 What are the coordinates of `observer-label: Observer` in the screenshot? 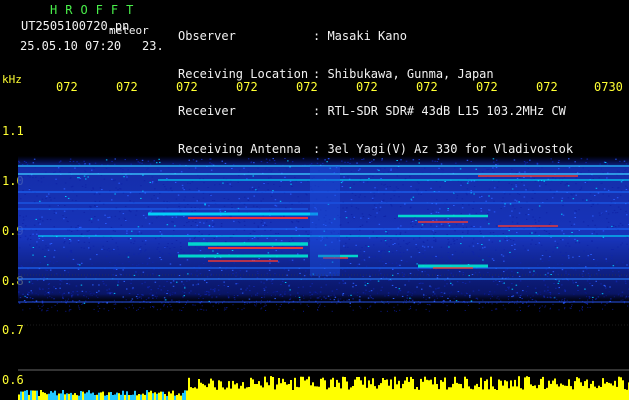 It's located at (207, 36).